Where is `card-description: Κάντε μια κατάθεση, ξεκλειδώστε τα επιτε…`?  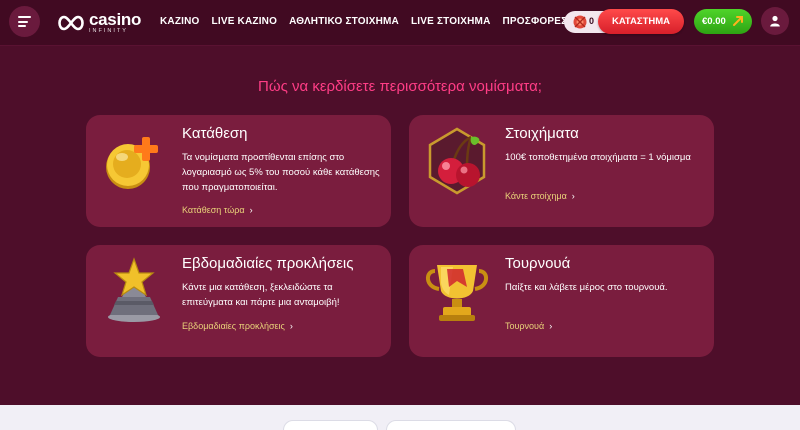
card-description: Κάντε μια κατάθεση, ξεκλειδώστε τα επιτε… is located at coordinates (261, 295).